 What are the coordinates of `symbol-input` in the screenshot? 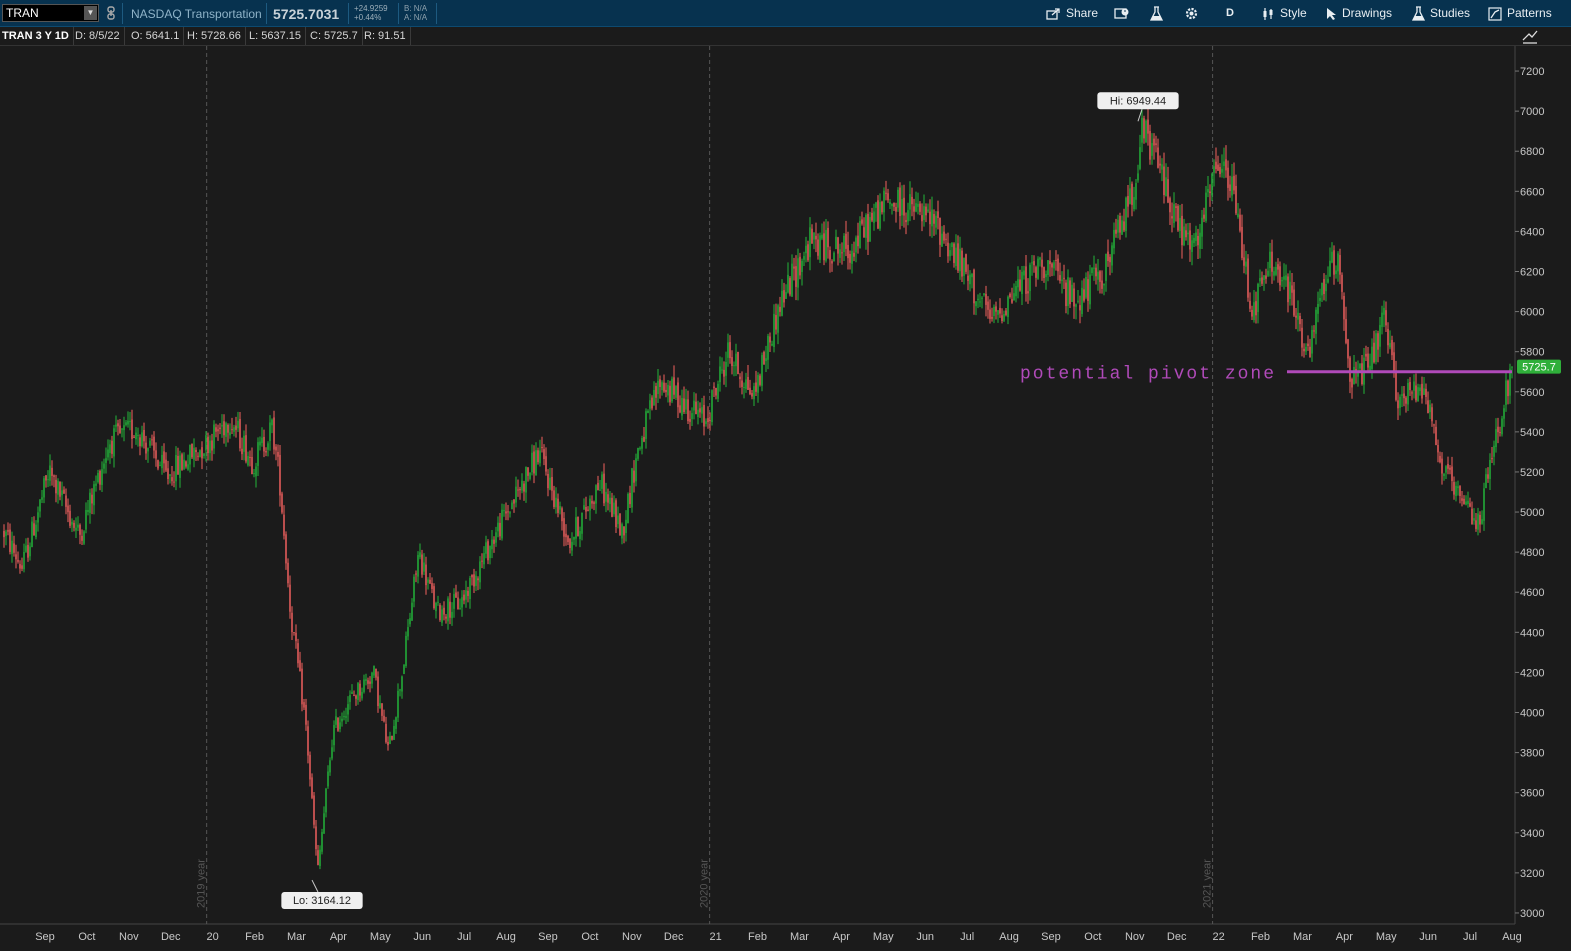 It's located at (44, 13).